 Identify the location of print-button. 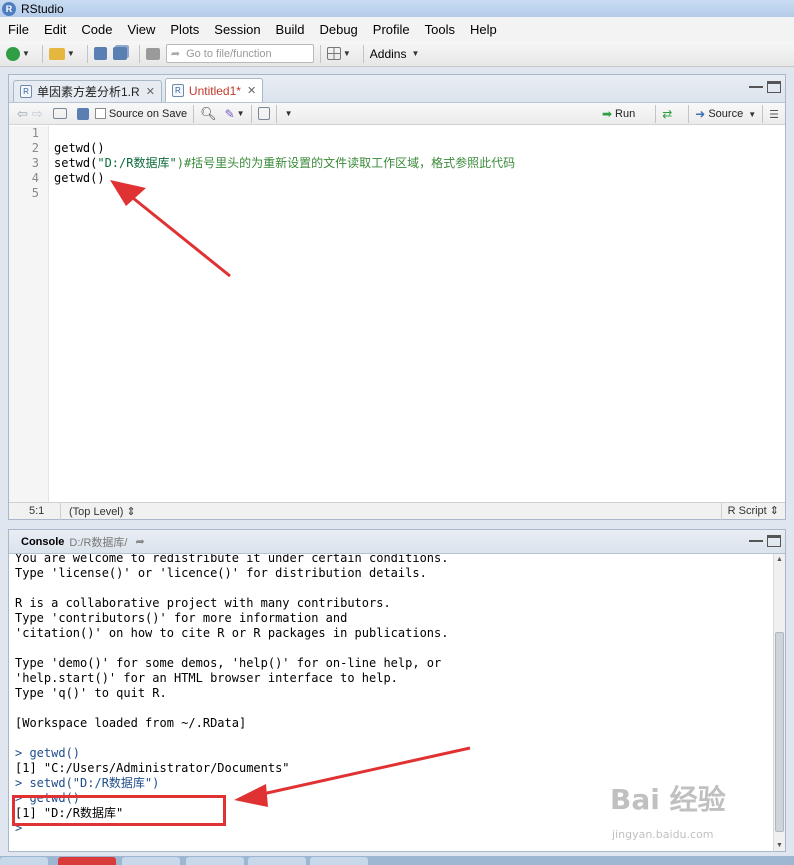
(152, 54).